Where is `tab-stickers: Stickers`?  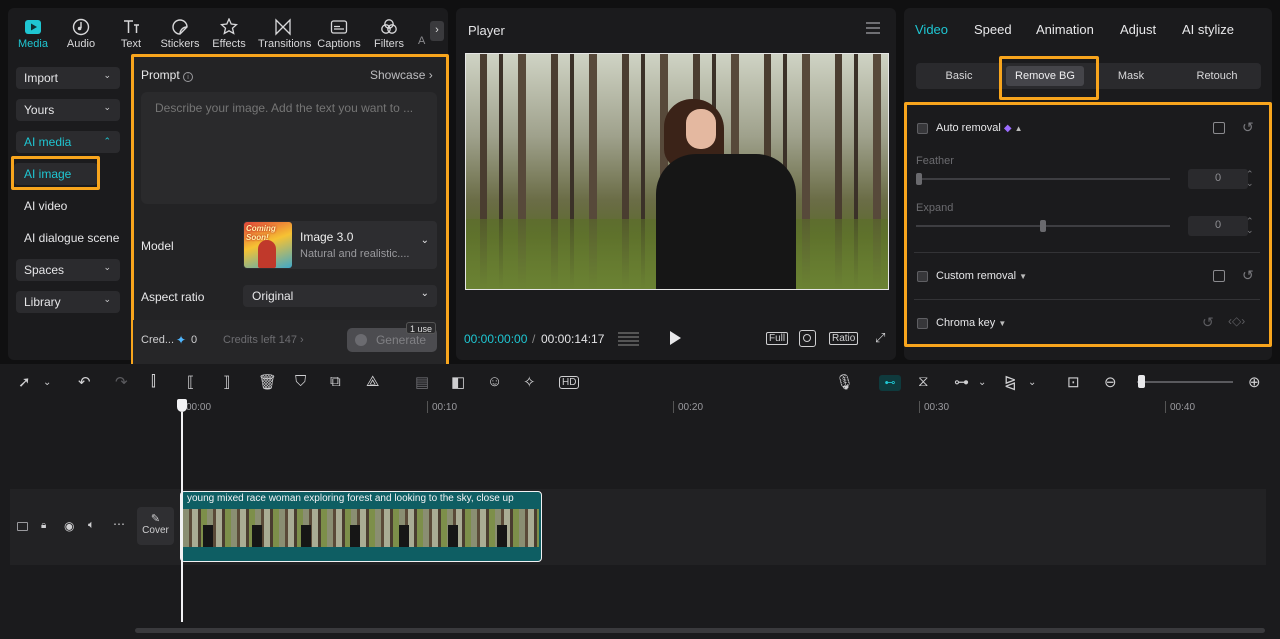
tab-stickers: Stickers is located at coordinates (180, 32).